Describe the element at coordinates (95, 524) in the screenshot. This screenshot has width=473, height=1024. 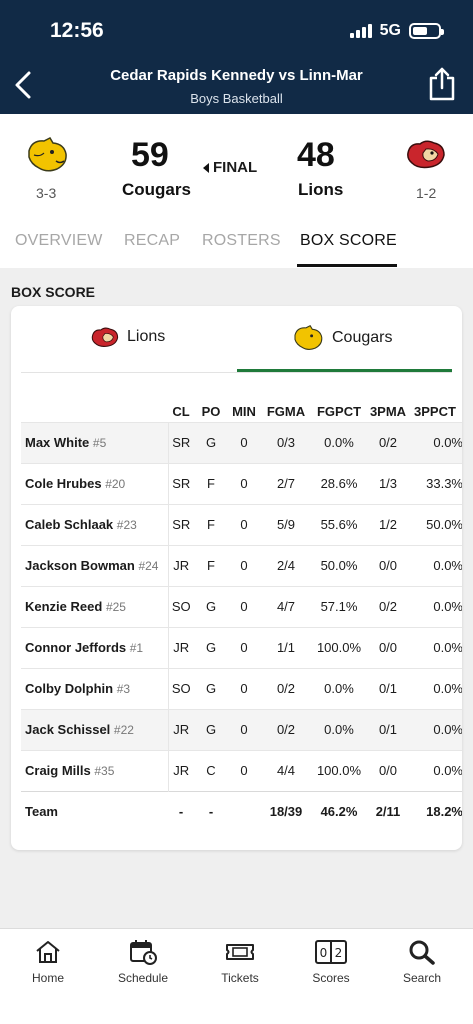
I see `player-name-cell: Caleb Schlaak #23` at that location.